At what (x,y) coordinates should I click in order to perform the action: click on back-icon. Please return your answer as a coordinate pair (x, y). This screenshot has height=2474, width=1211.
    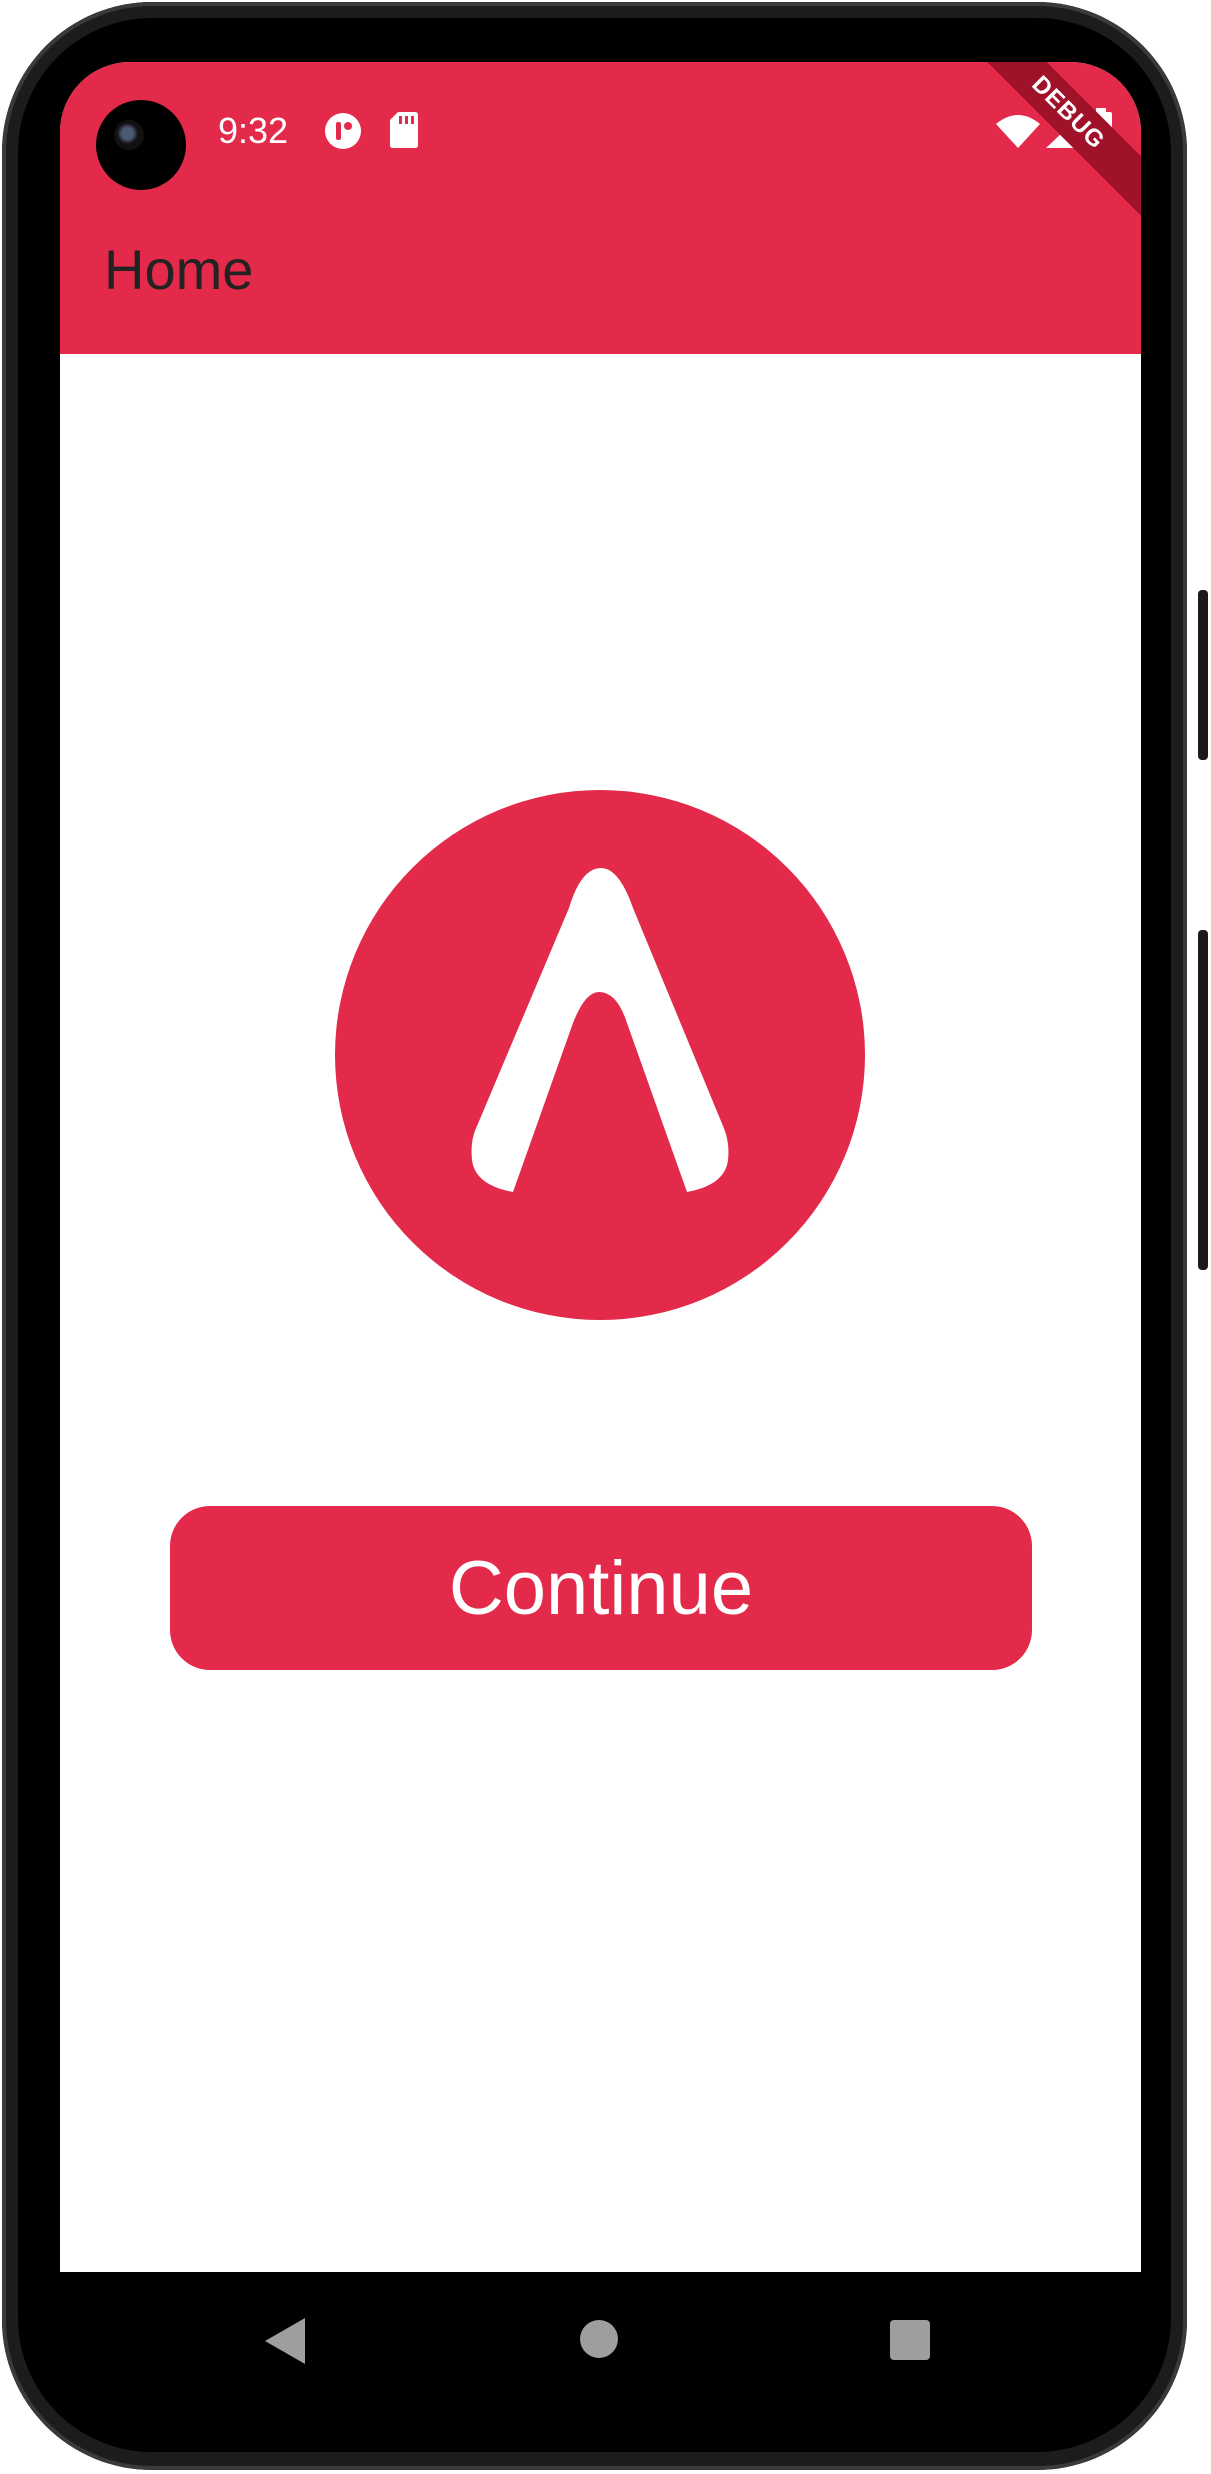
    Looking at the image, I should click on (285, 2343).